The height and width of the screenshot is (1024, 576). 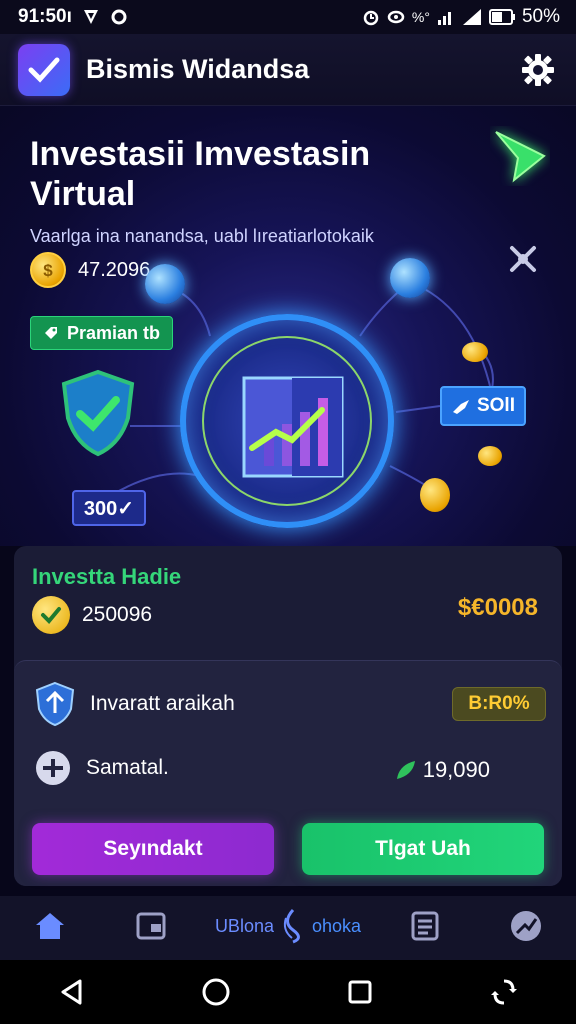 I want to click on status-right: %° 50%, so click(x=461, y=17).